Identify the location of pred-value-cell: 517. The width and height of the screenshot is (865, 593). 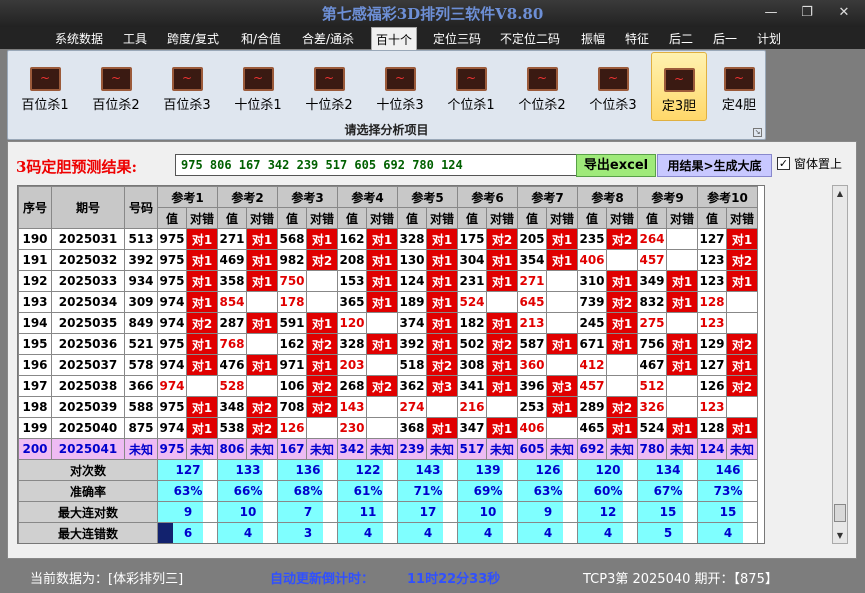
(472, 449).